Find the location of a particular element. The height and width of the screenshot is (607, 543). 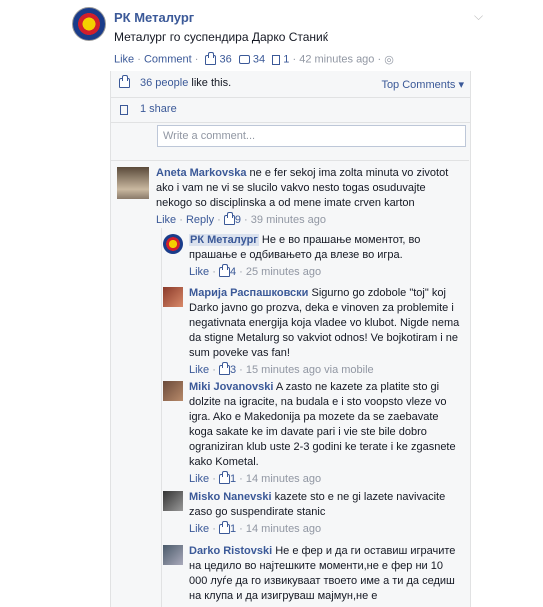

globe-icon: ◎ is located at coordinates (389, 60).